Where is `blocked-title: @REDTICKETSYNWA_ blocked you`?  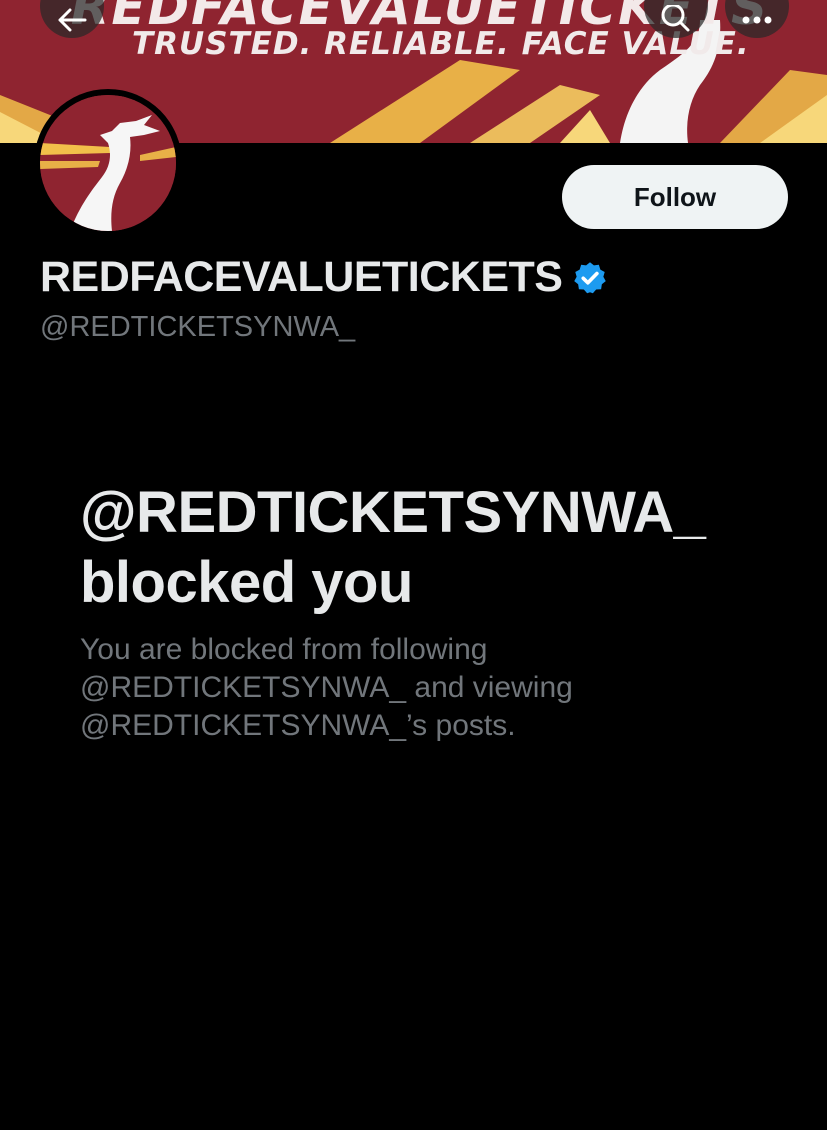
blocked-title: @REDTICKETSYNWA_ blocked you is located at coordinates (430, 548).